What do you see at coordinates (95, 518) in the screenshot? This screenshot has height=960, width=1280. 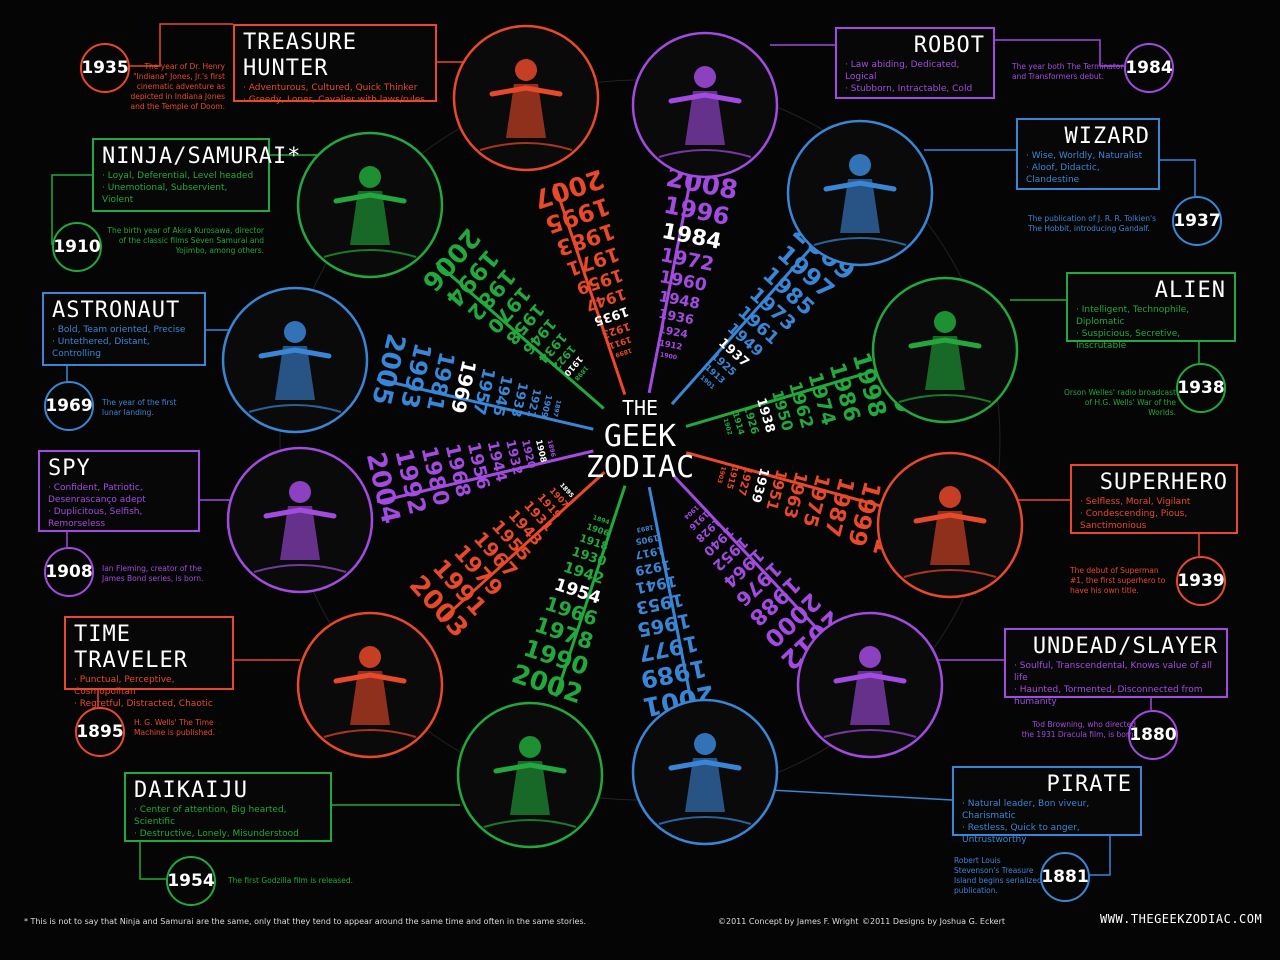 I see `sign-trait-negative: · Duplicitous, Selfish, Remorseless` at bounding box center [95, 518].